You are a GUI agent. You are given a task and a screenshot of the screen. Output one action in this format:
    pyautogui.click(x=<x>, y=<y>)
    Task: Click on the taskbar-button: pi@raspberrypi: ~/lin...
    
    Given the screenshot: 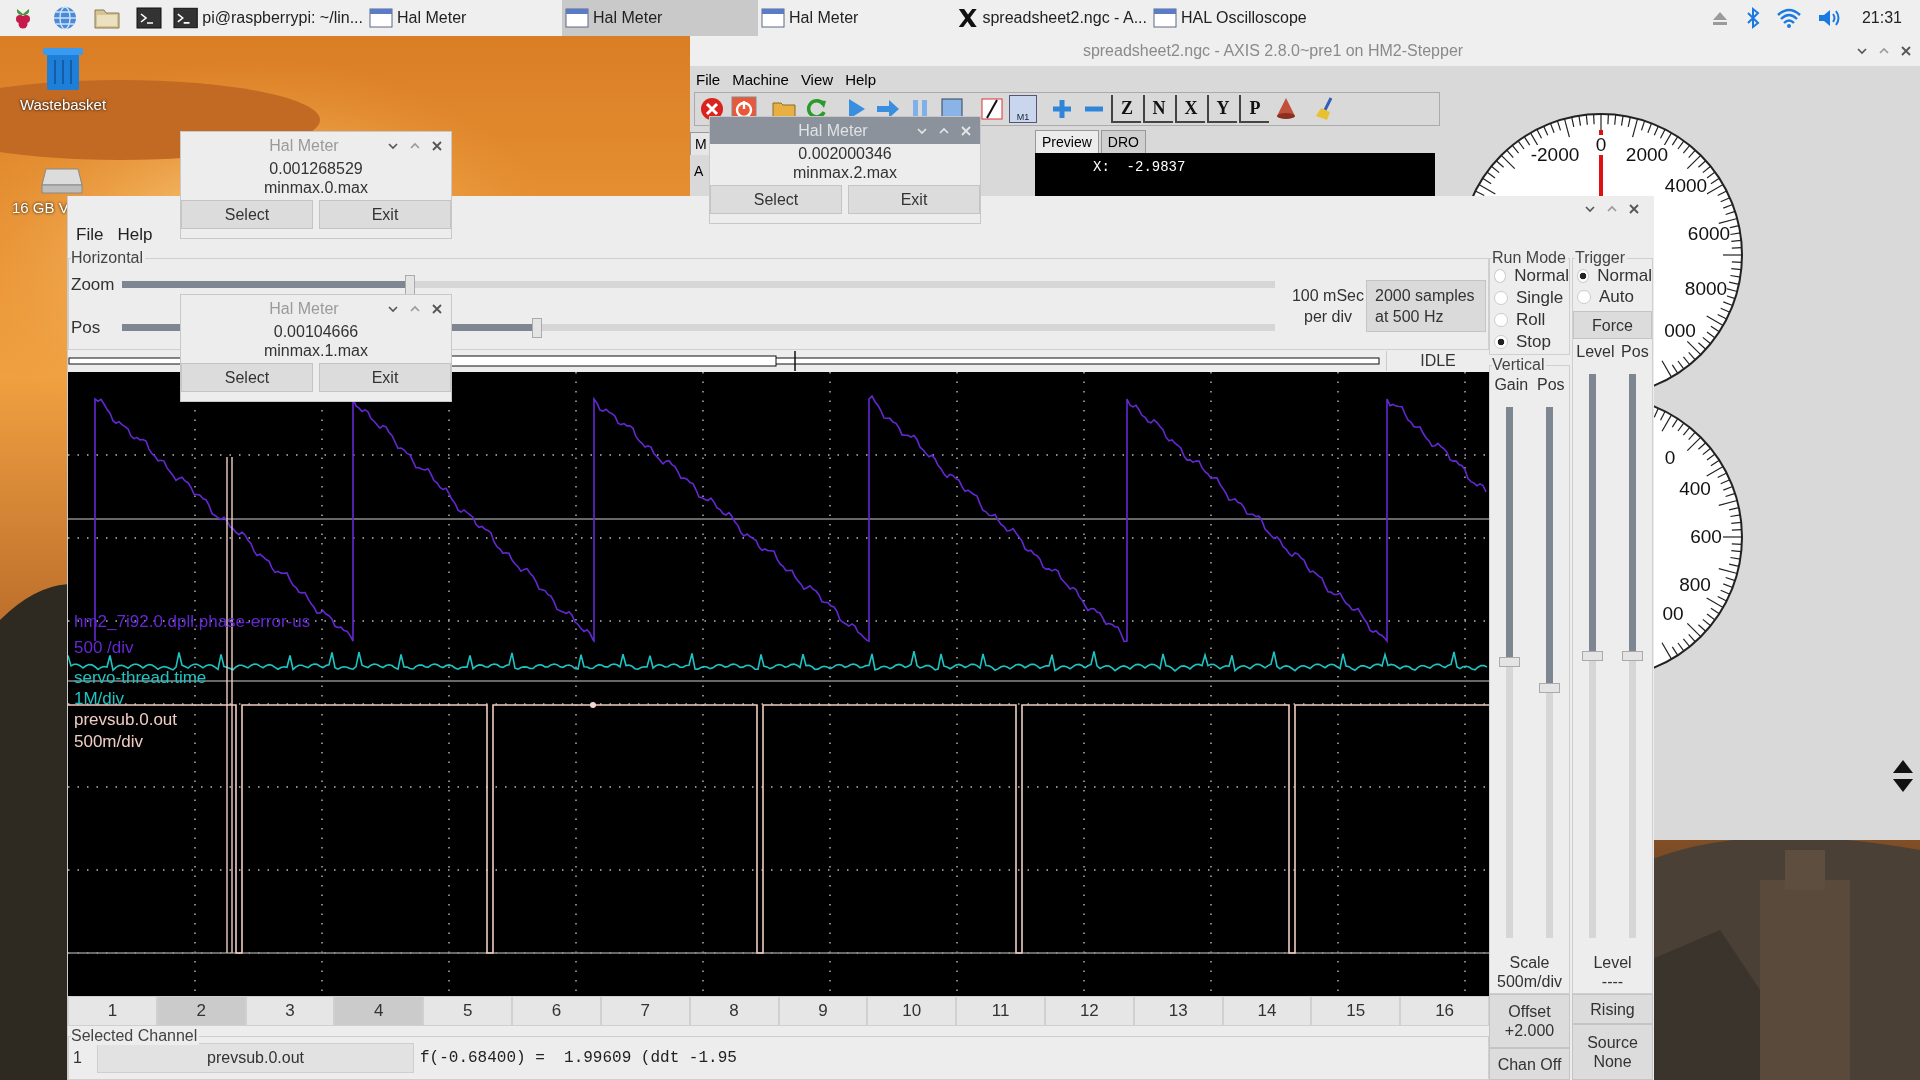 What is the action you would take?
    pyautogui.click(x=268, y=18)
    